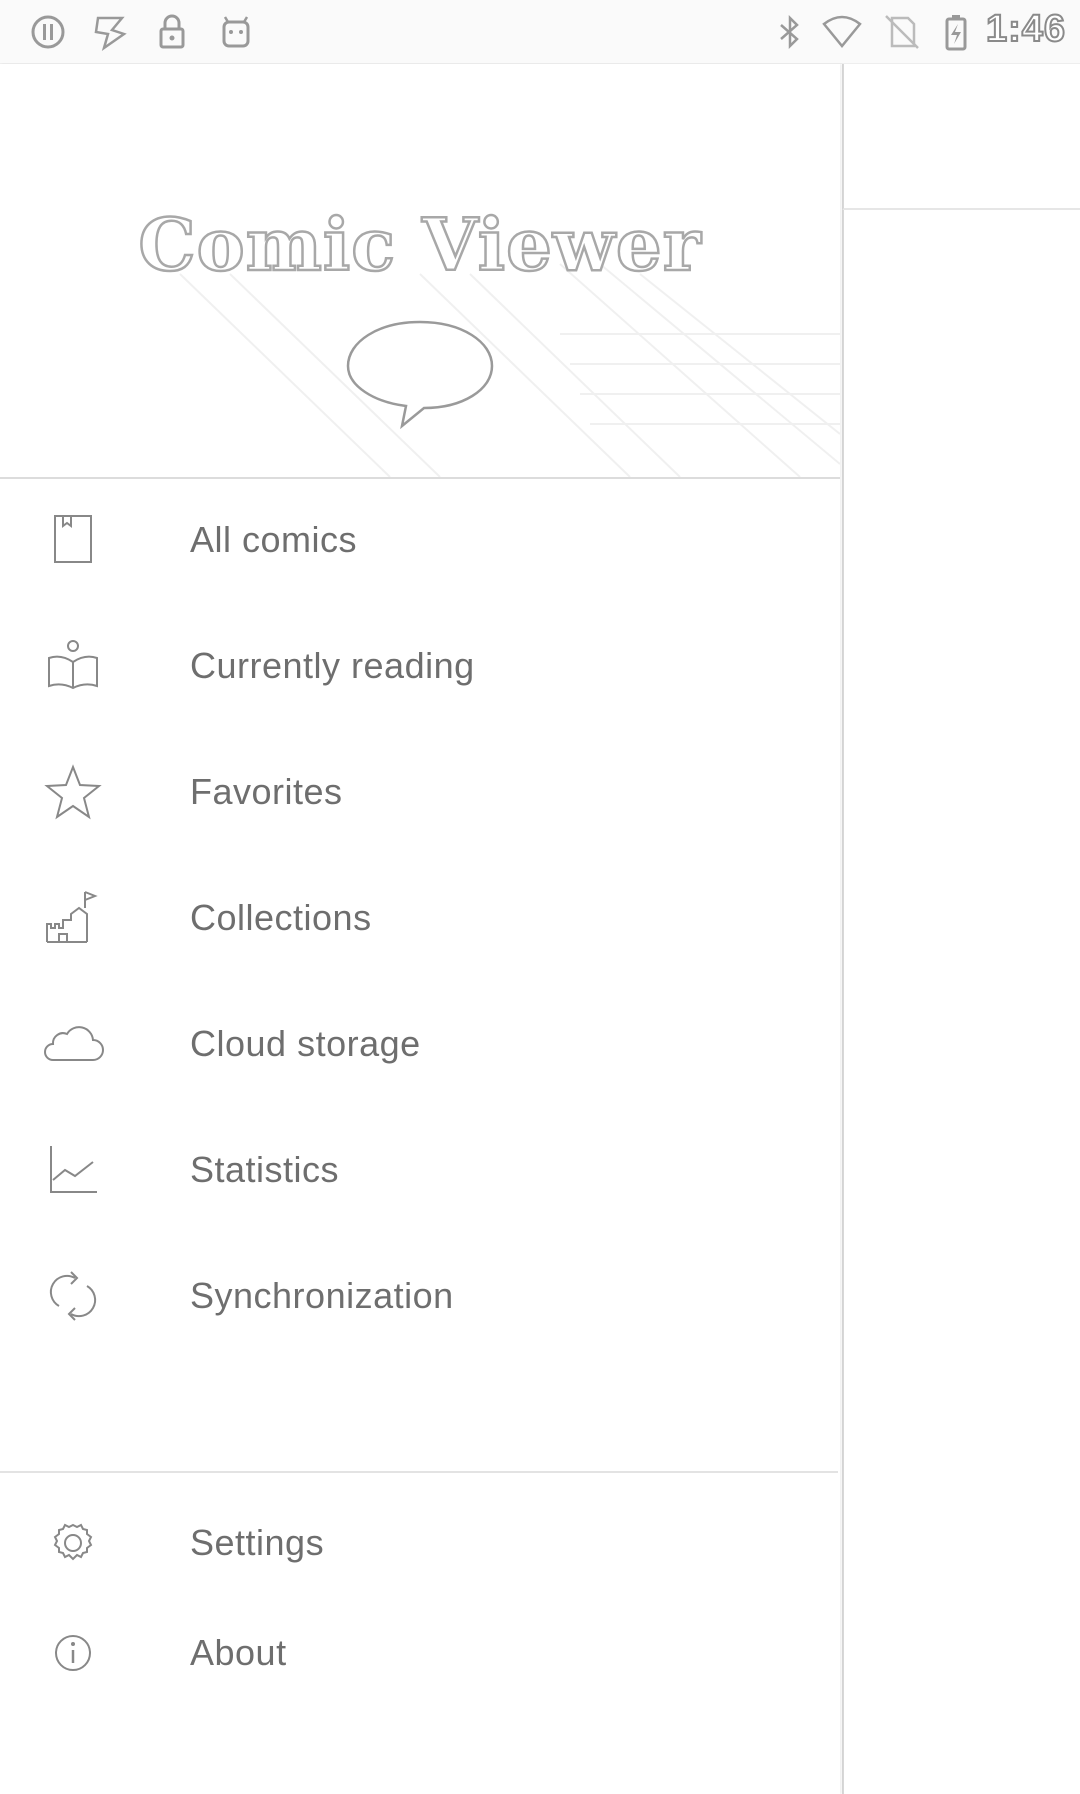 The image size is (1080, 1794). What do you see at coordinates (332, 665) in the screenshot?
I see `nav-item-label: Currently reading` at bounding box center [332, 665].